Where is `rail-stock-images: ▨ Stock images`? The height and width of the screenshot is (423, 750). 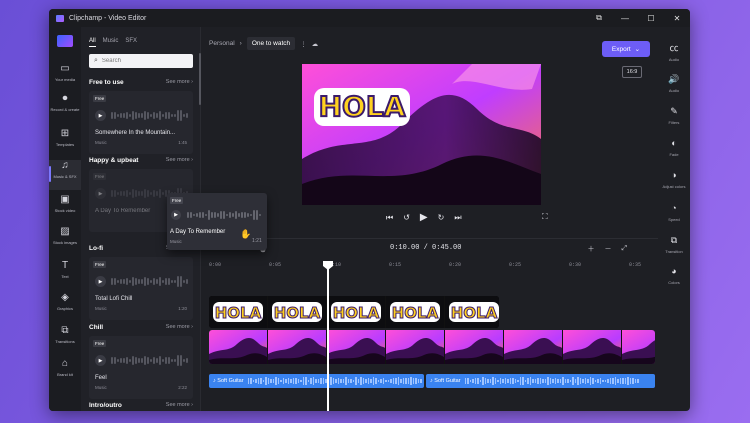
rail-stock-images: ▨ Stock images is located at coordinates (65, 241).